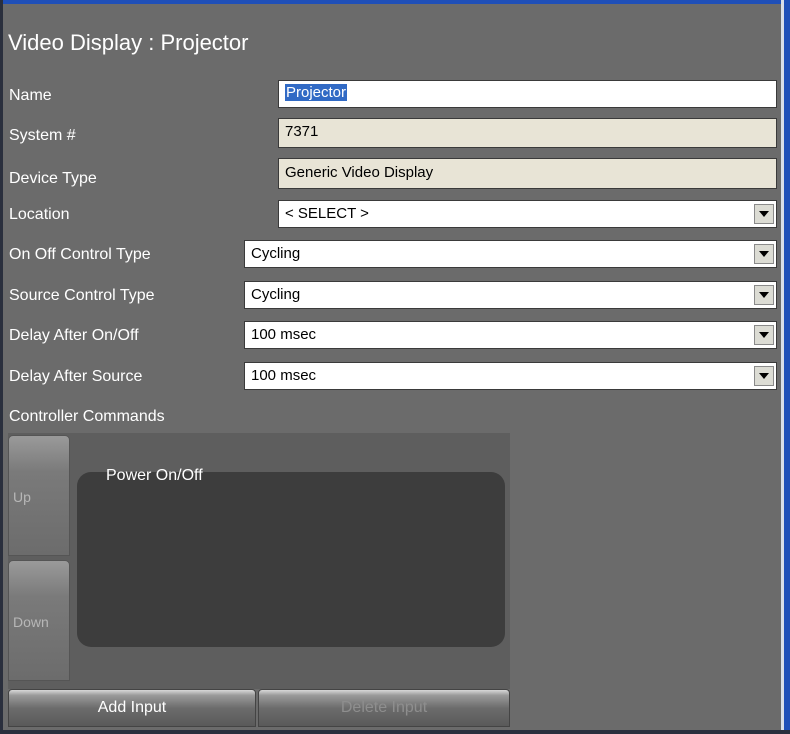 The width and height of the screenshot is (790, 734). I want to click on device-type-field: Generic Video Display, so click(527, 173).